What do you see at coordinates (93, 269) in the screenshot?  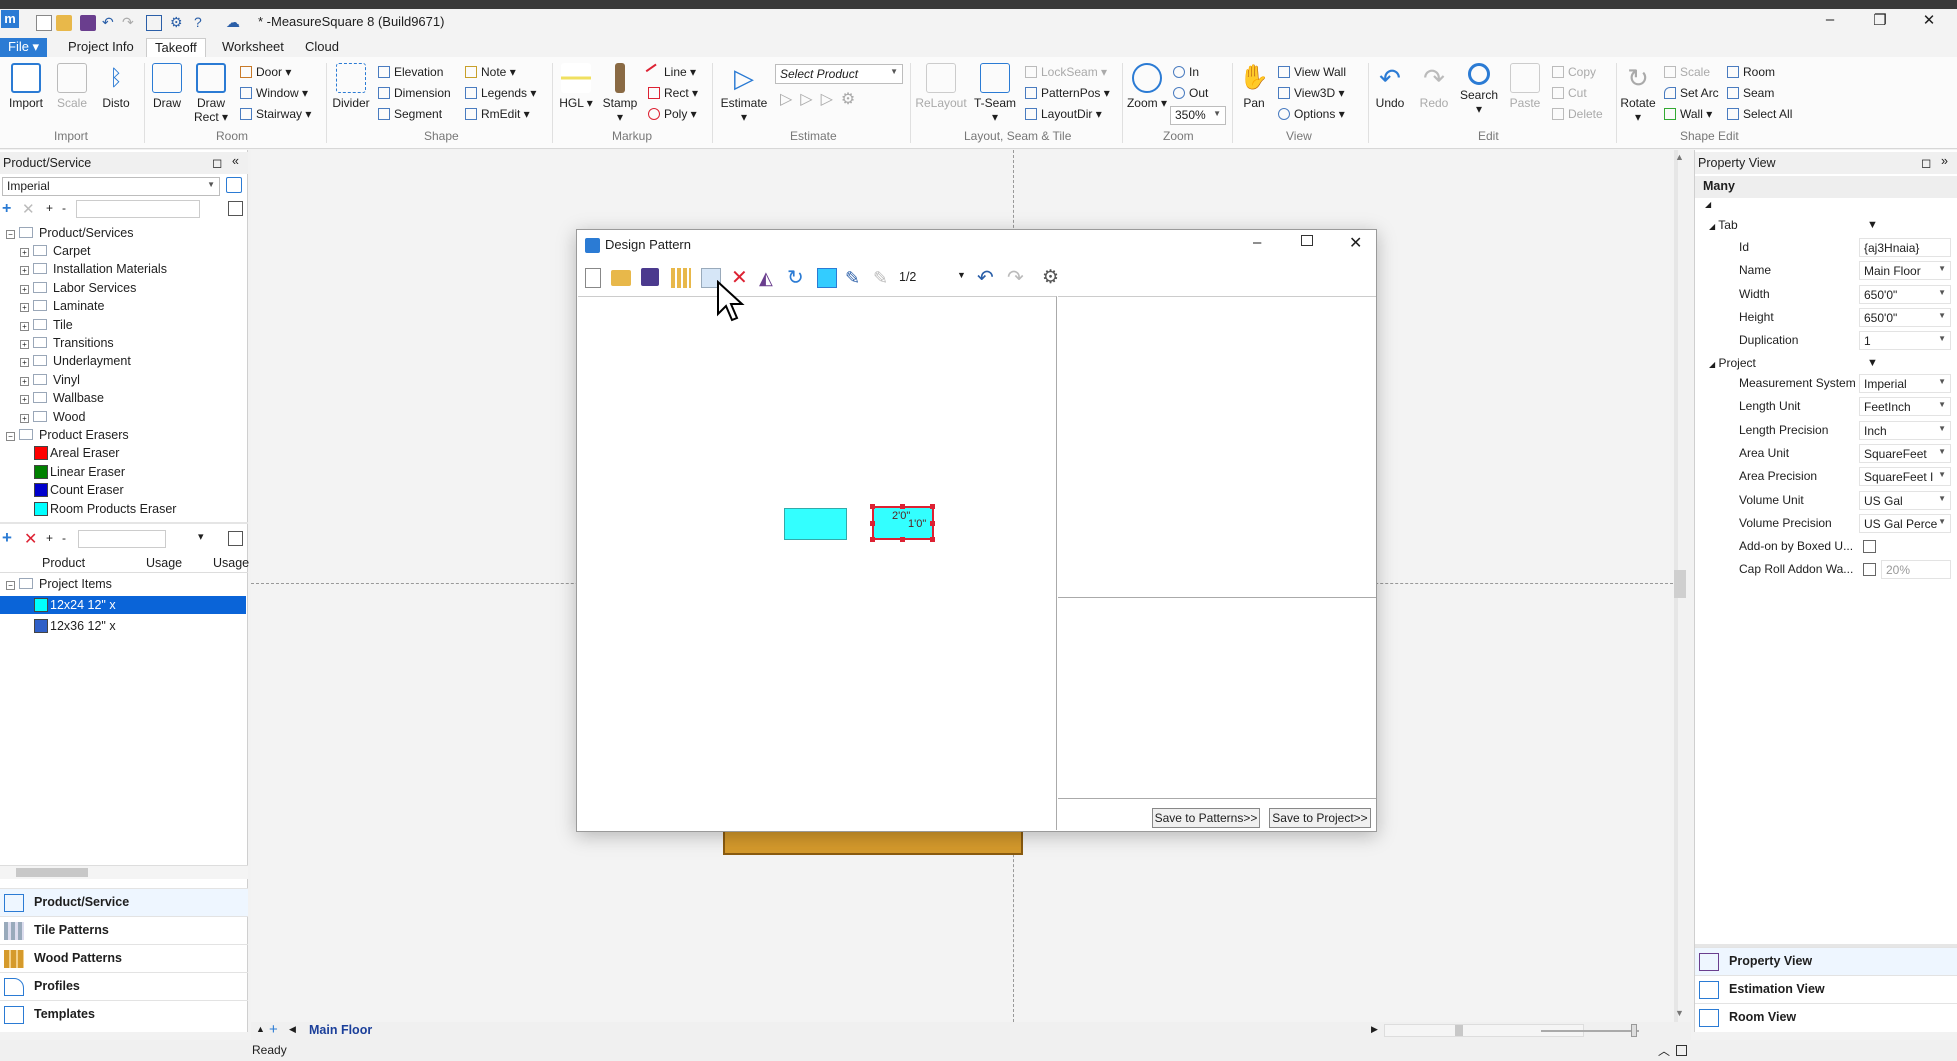 I see `tree-item-category: + Installation Materials` at bounding box center [93, 269].